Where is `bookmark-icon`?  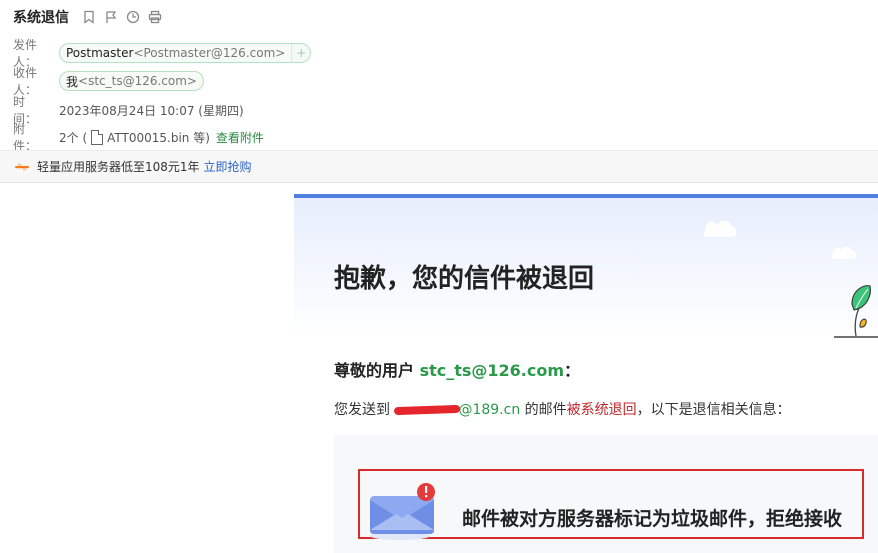 bookmark-icon is located at coordinates (89, 17).